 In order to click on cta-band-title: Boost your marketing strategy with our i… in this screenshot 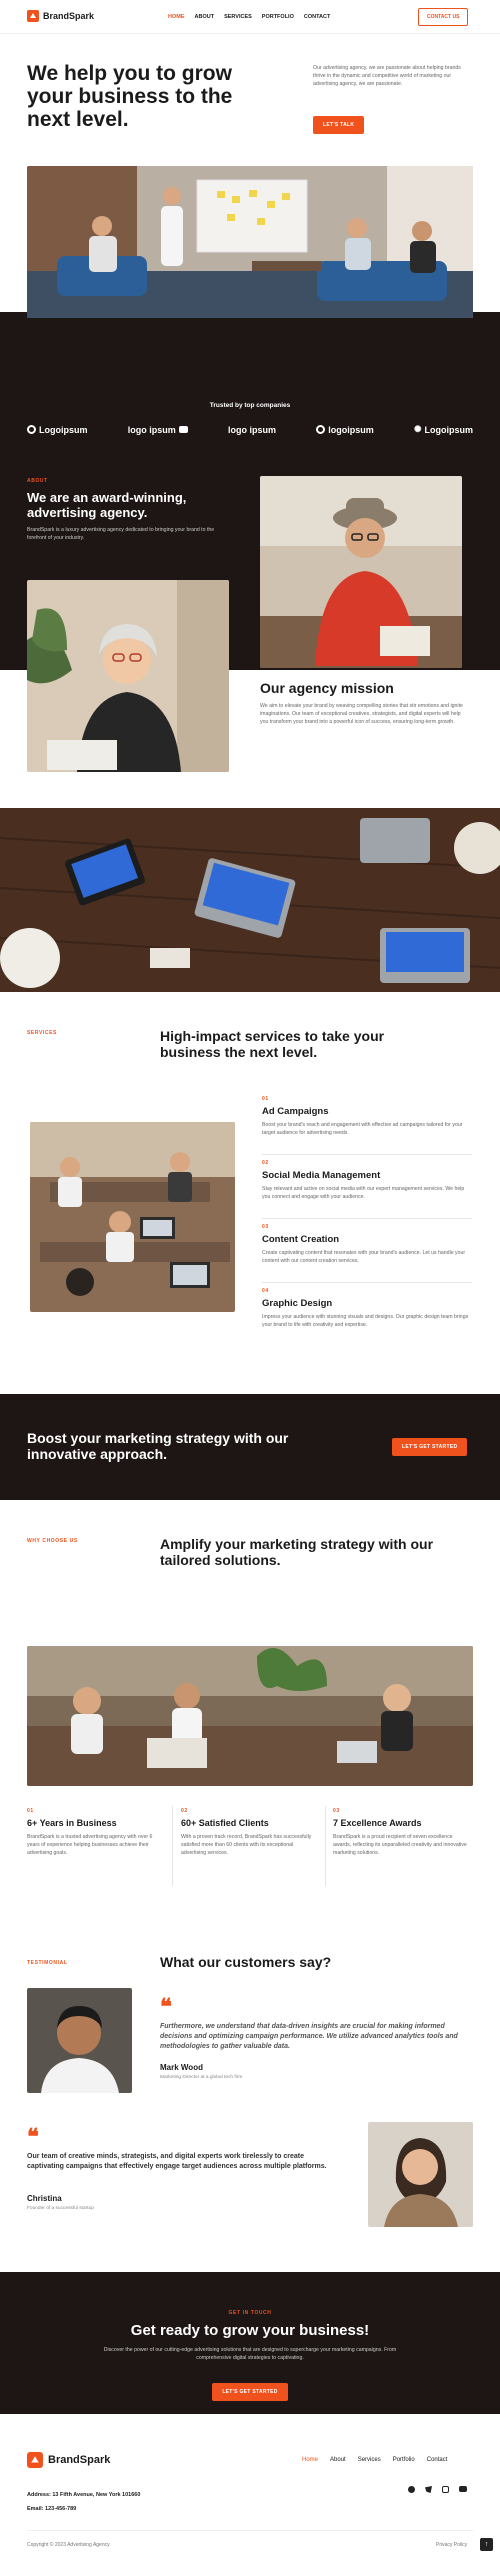, I will do `click(158, 1446)`.